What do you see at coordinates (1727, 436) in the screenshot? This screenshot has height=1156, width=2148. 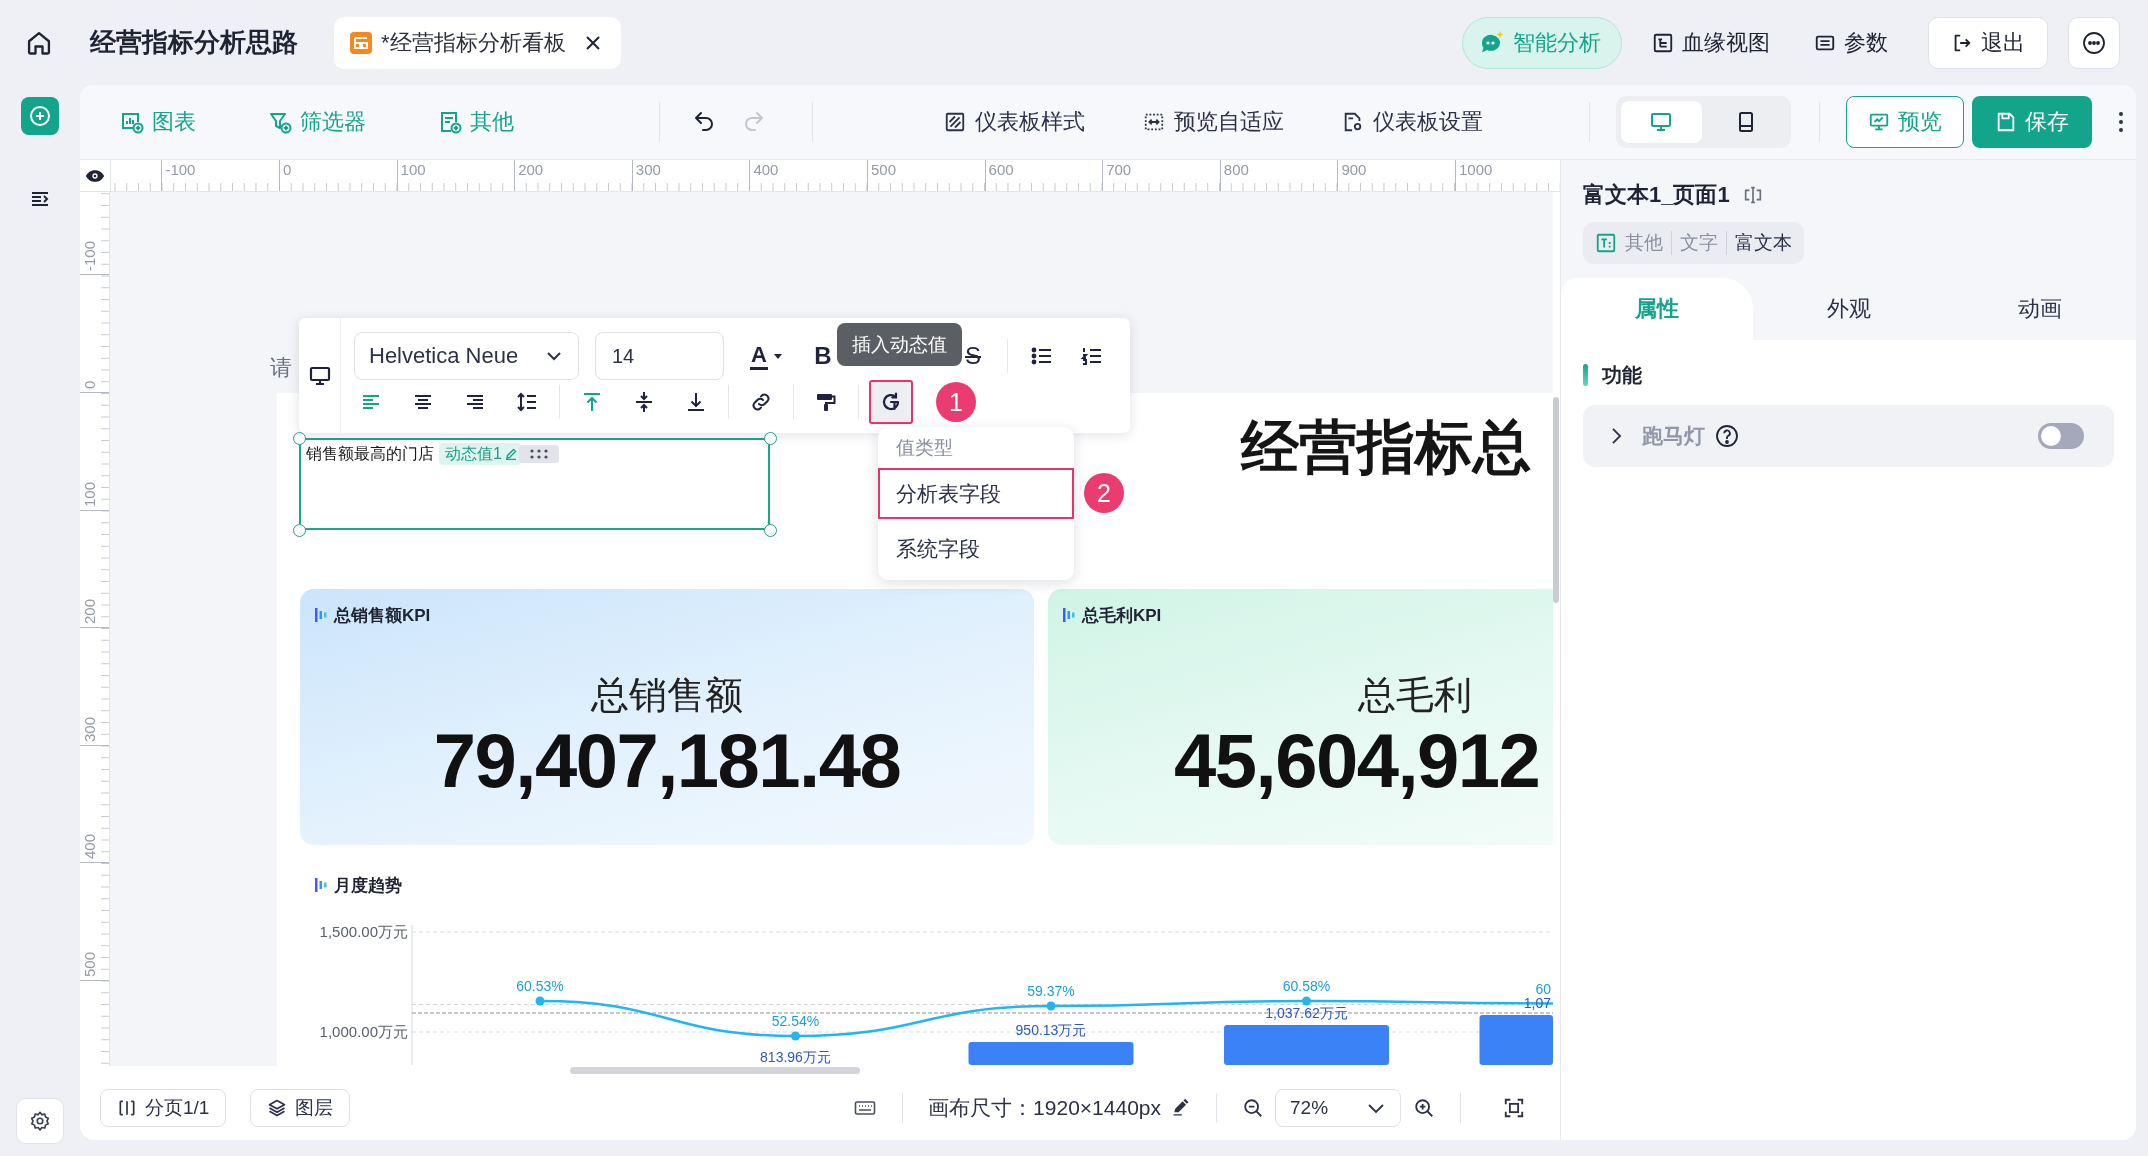 I see `help-icon` at bounding box center [1727, 436].